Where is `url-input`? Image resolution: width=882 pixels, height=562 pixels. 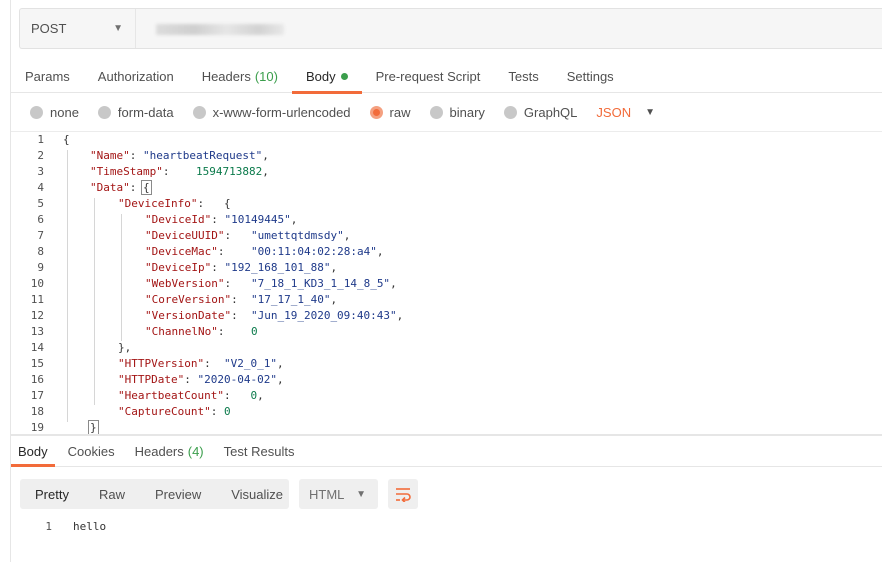
url-input is located at coordinates (509, 28).